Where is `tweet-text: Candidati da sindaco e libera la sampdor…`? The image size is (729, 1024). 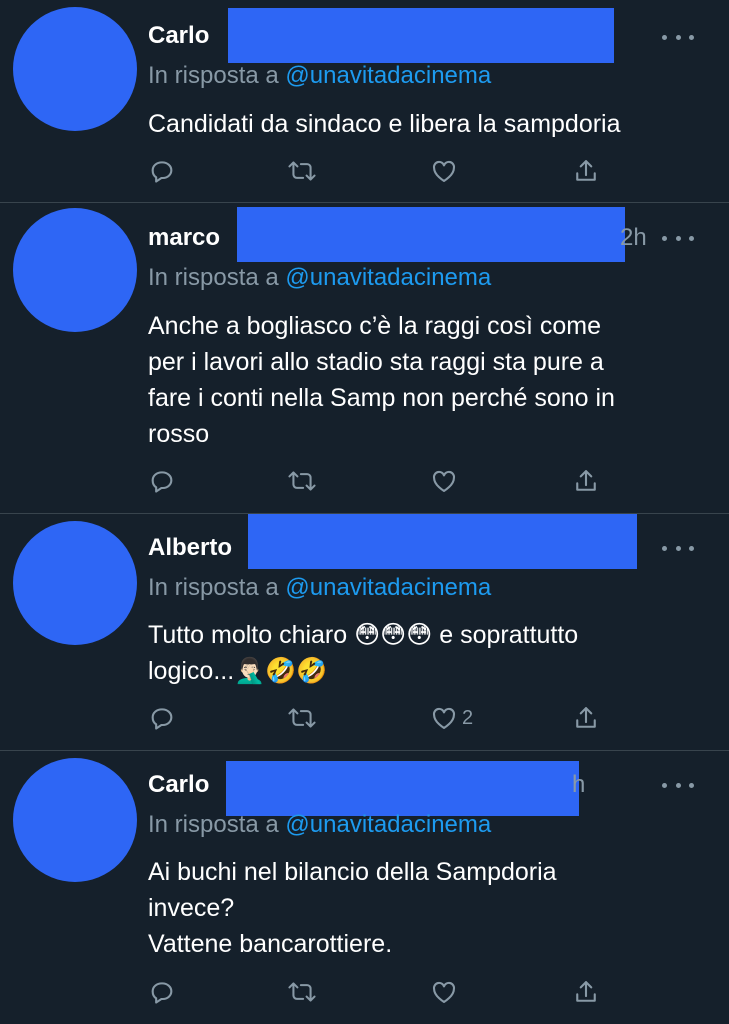 tweet-text: Candidati da sindaco e libera la sampdor… is located at coordinates (384, 124).